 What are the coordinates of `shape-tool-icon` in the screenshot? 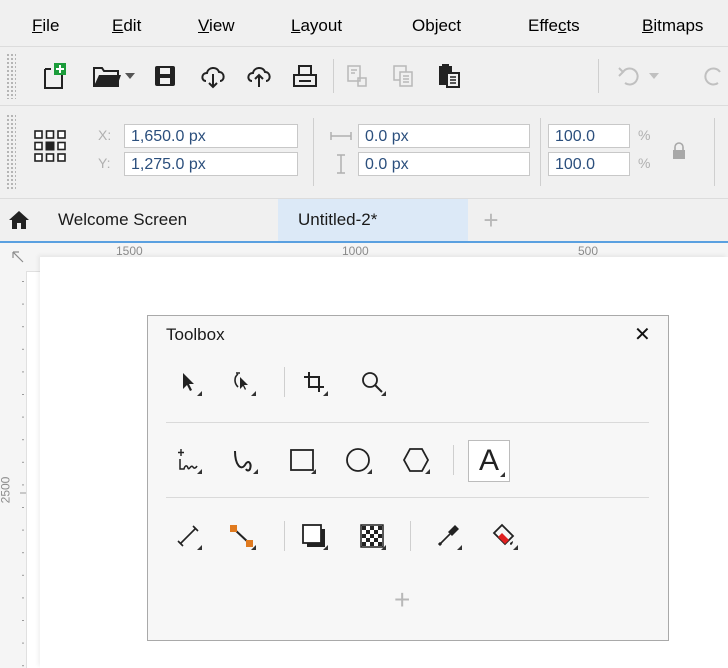 It's located at (242, 382).